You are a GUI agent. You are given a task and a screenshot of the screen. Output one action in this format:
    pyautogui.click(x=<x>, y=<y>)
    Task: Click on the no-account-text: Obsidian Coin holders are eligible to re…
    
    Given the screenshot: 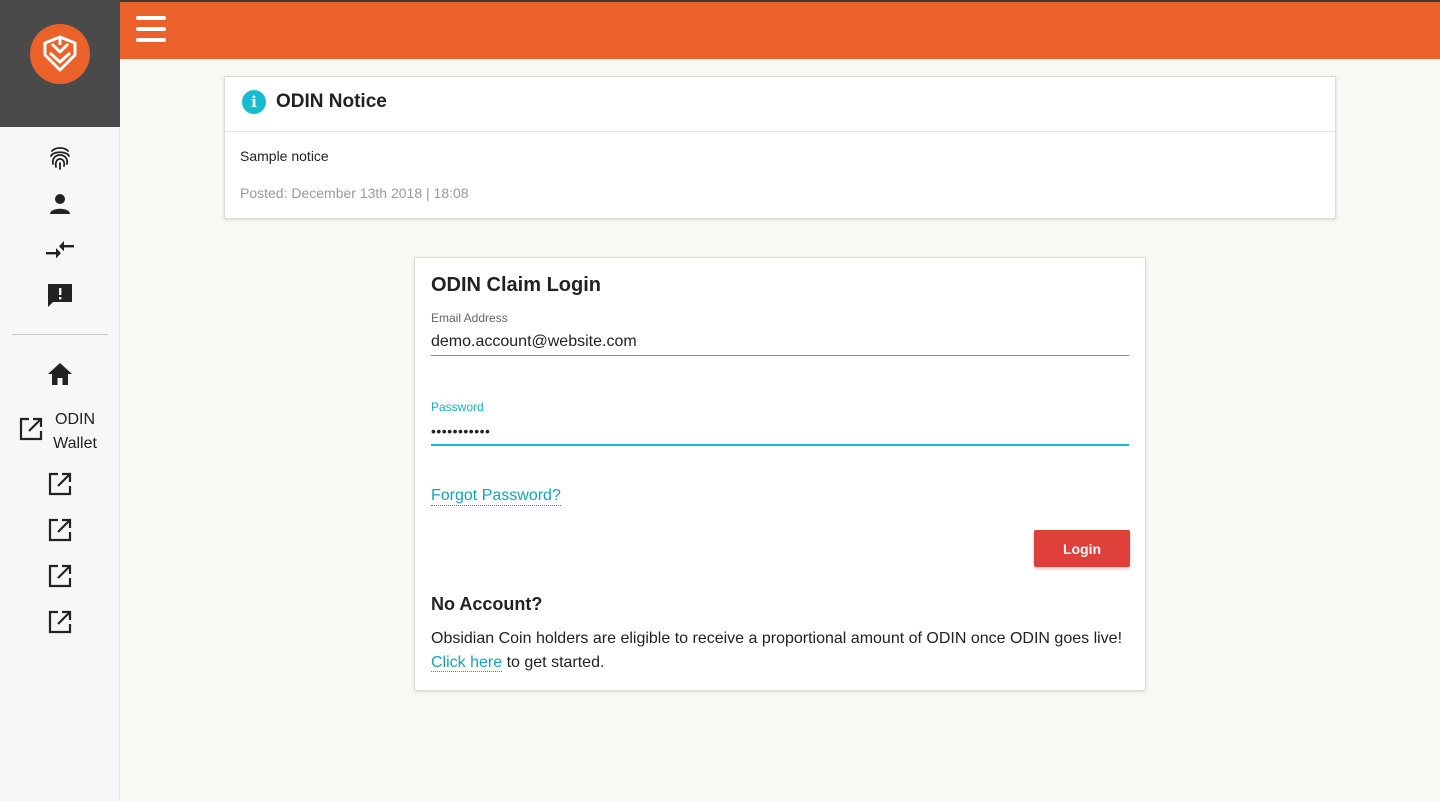 What is the action you would take?
    pyautogui.click(x=781, y=651)
    